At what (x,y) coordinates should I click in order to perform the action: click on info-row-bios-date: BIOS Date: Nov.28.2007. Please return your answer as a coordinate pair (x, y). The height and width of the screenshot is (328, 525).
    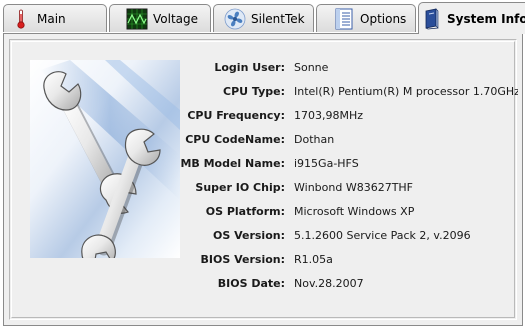
    Looking at the image, I should click on (261, 285).